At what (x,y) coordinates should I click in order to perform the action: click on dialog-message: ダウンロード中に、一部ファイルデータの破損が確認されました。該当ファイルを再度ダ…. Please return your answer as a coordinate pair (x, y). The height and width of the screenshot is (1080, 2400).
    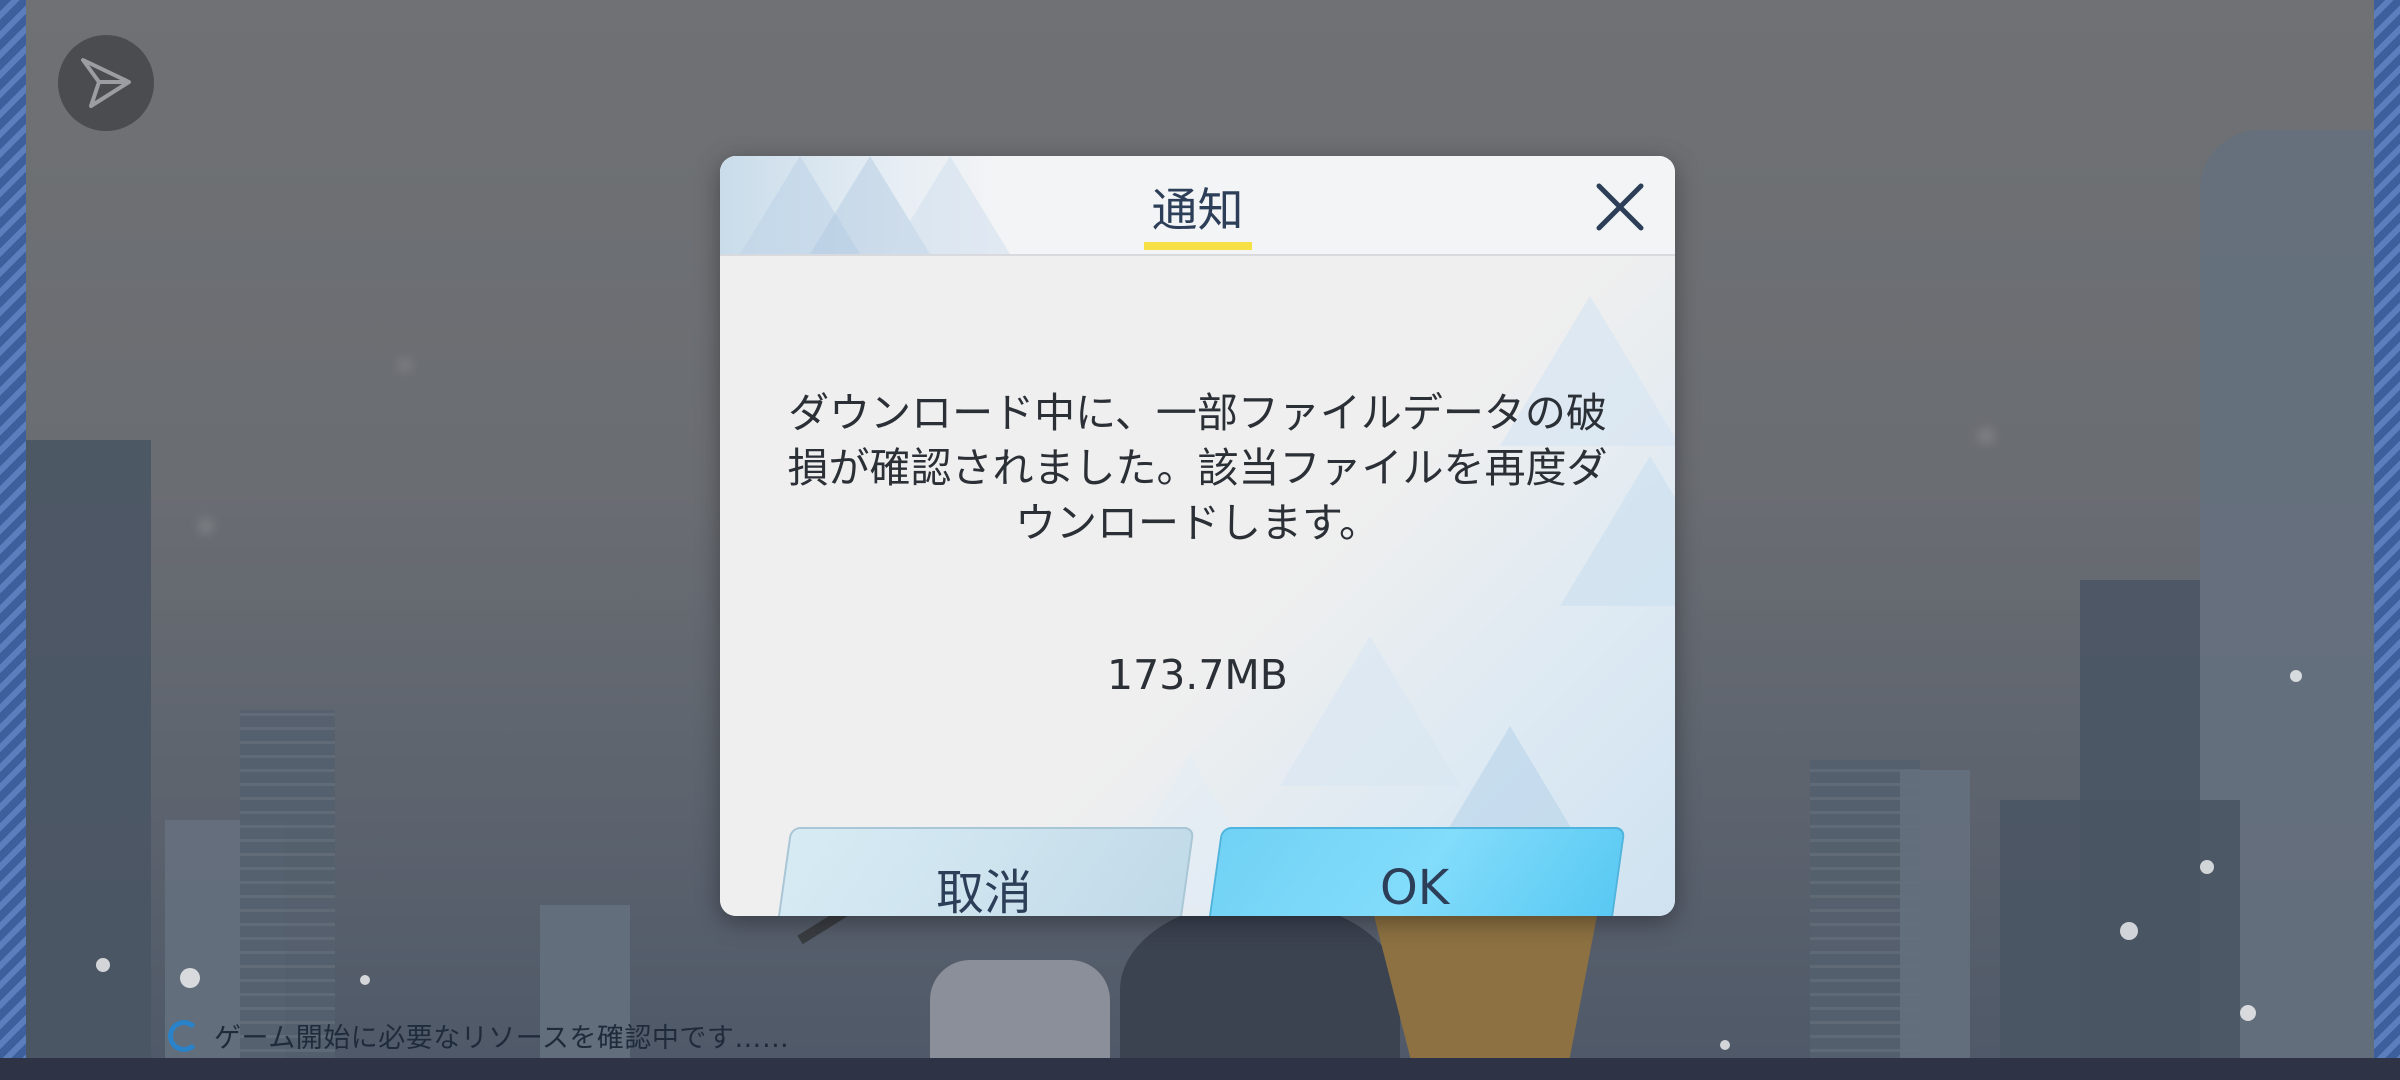
    Looking at the image, I should click on (1197, 468).